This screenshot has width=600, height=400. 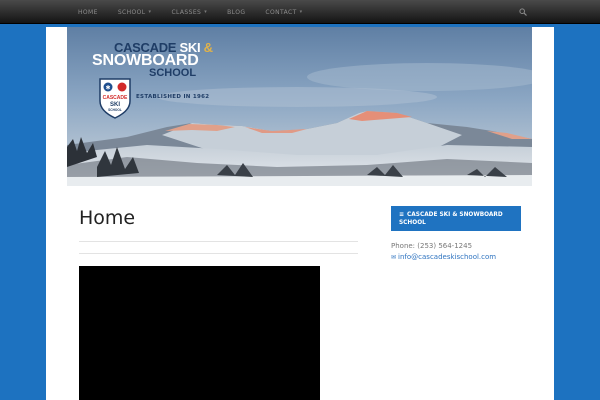 What do you see at coordinates (88, 12) in the screenshot?
I see `nav-item-home: Home` at bounding box center [88, 12].